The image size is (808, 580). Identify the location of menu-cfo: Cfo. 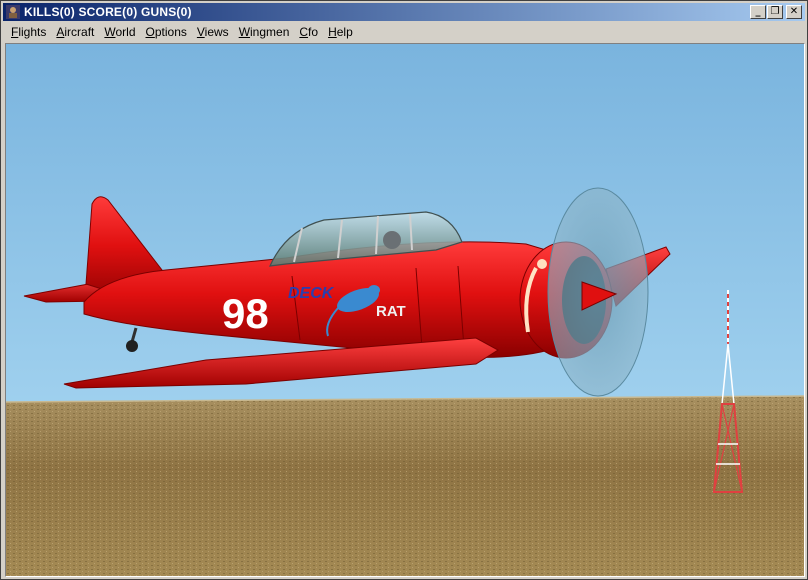
(308, 32).